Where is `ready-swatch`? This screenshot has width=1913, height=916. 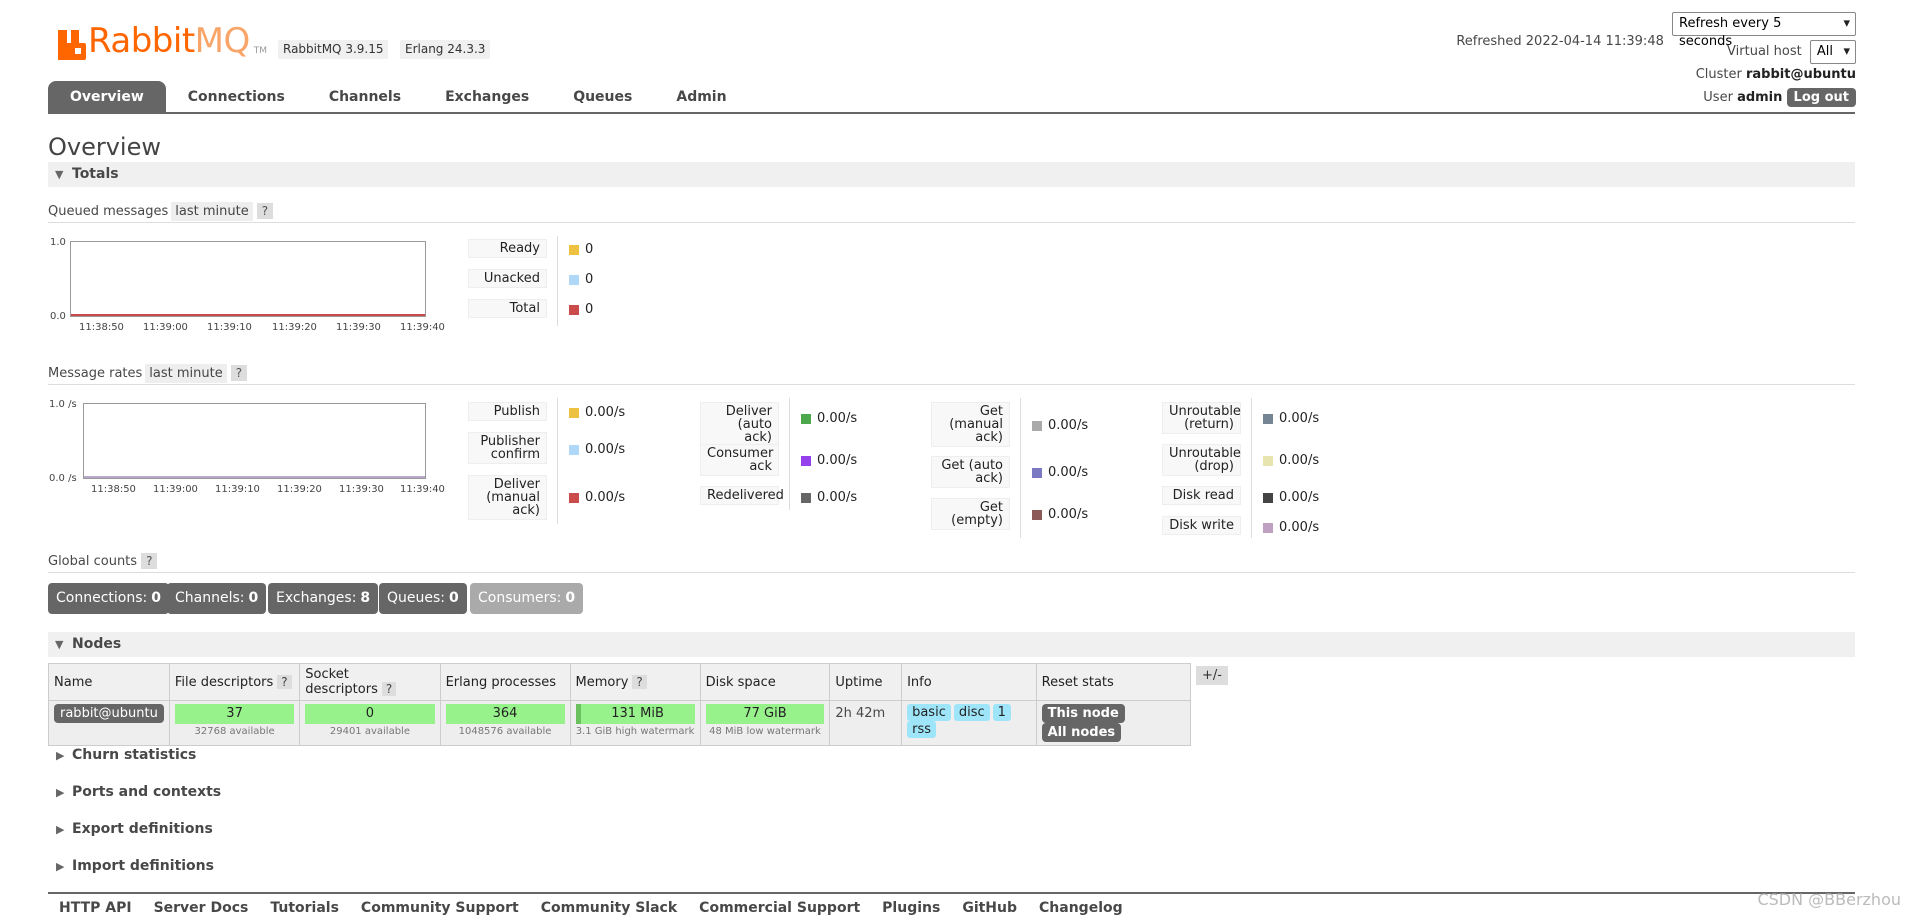
ready-swatch is located at coordinates (574, 249).